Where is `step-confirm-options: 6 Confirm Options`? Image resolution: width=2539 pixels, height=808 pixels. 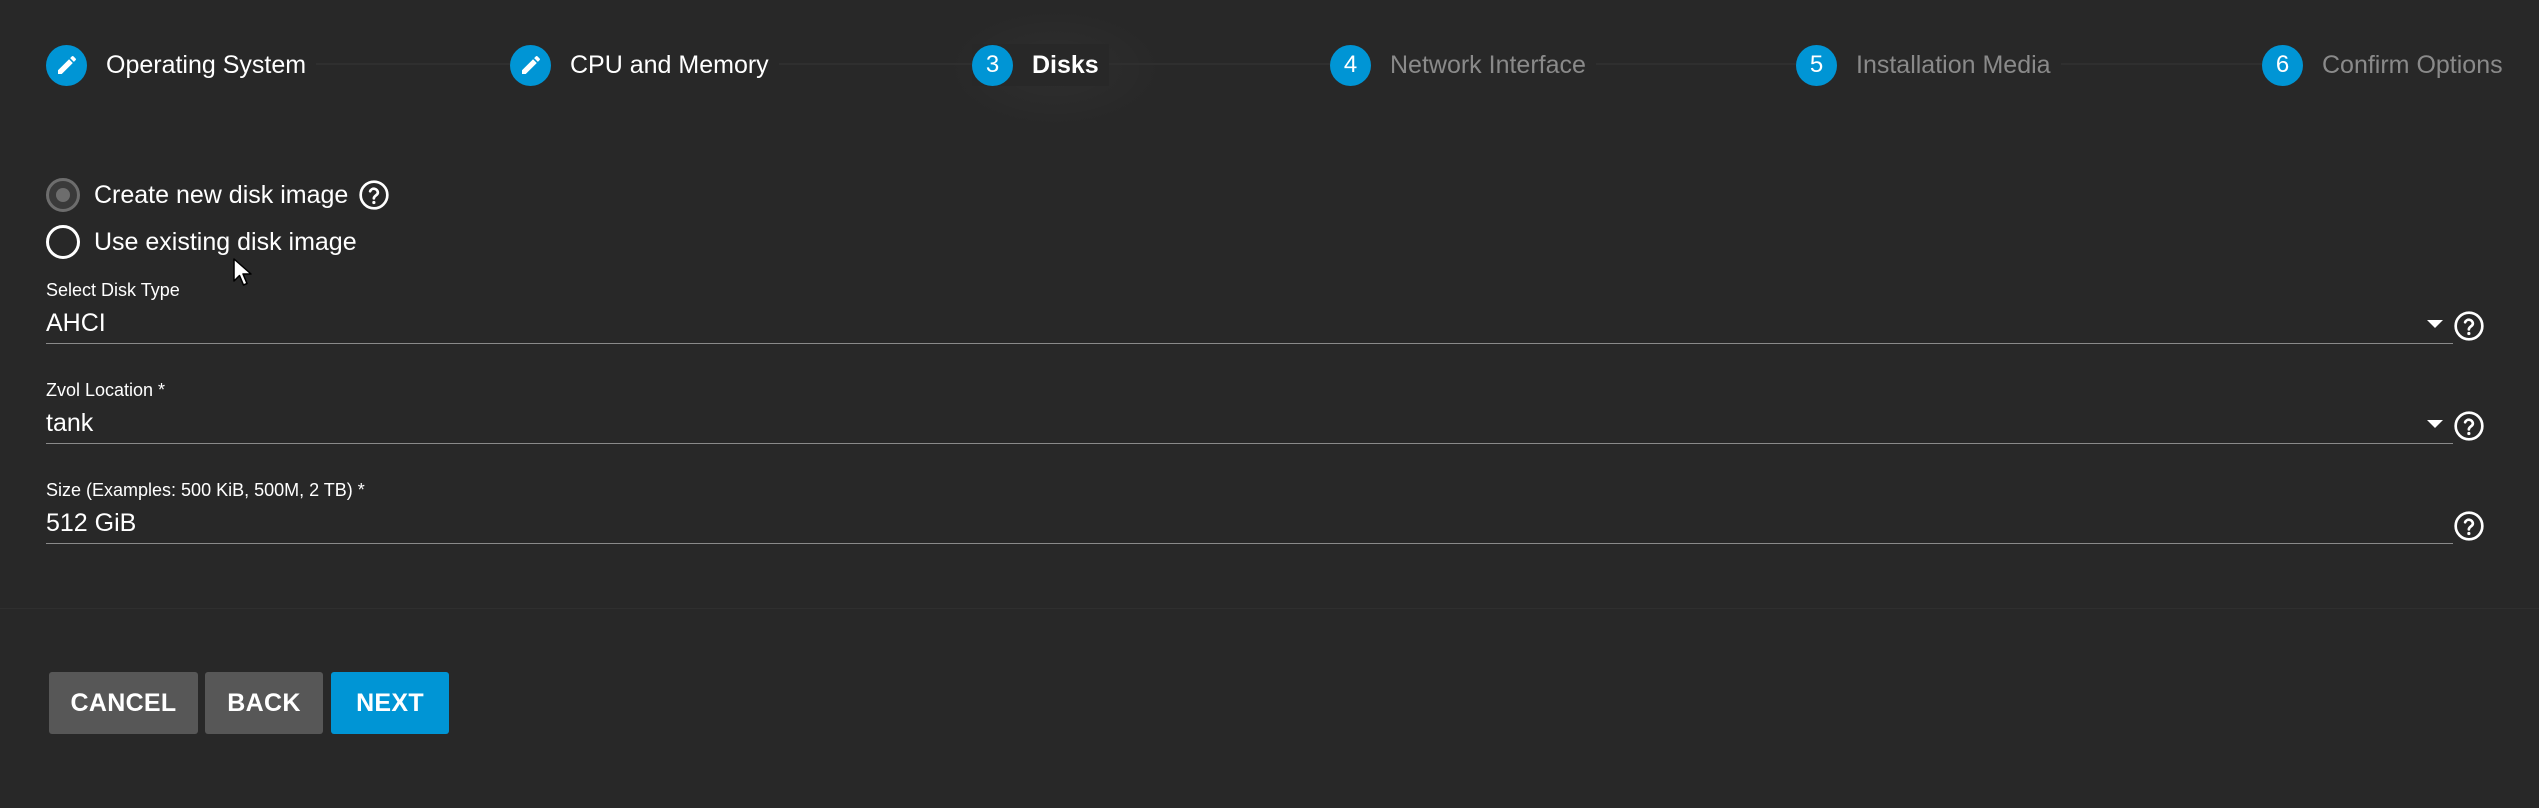 step-confirm-options: 6 Confirm Options is located at coordinates (2387, 65).